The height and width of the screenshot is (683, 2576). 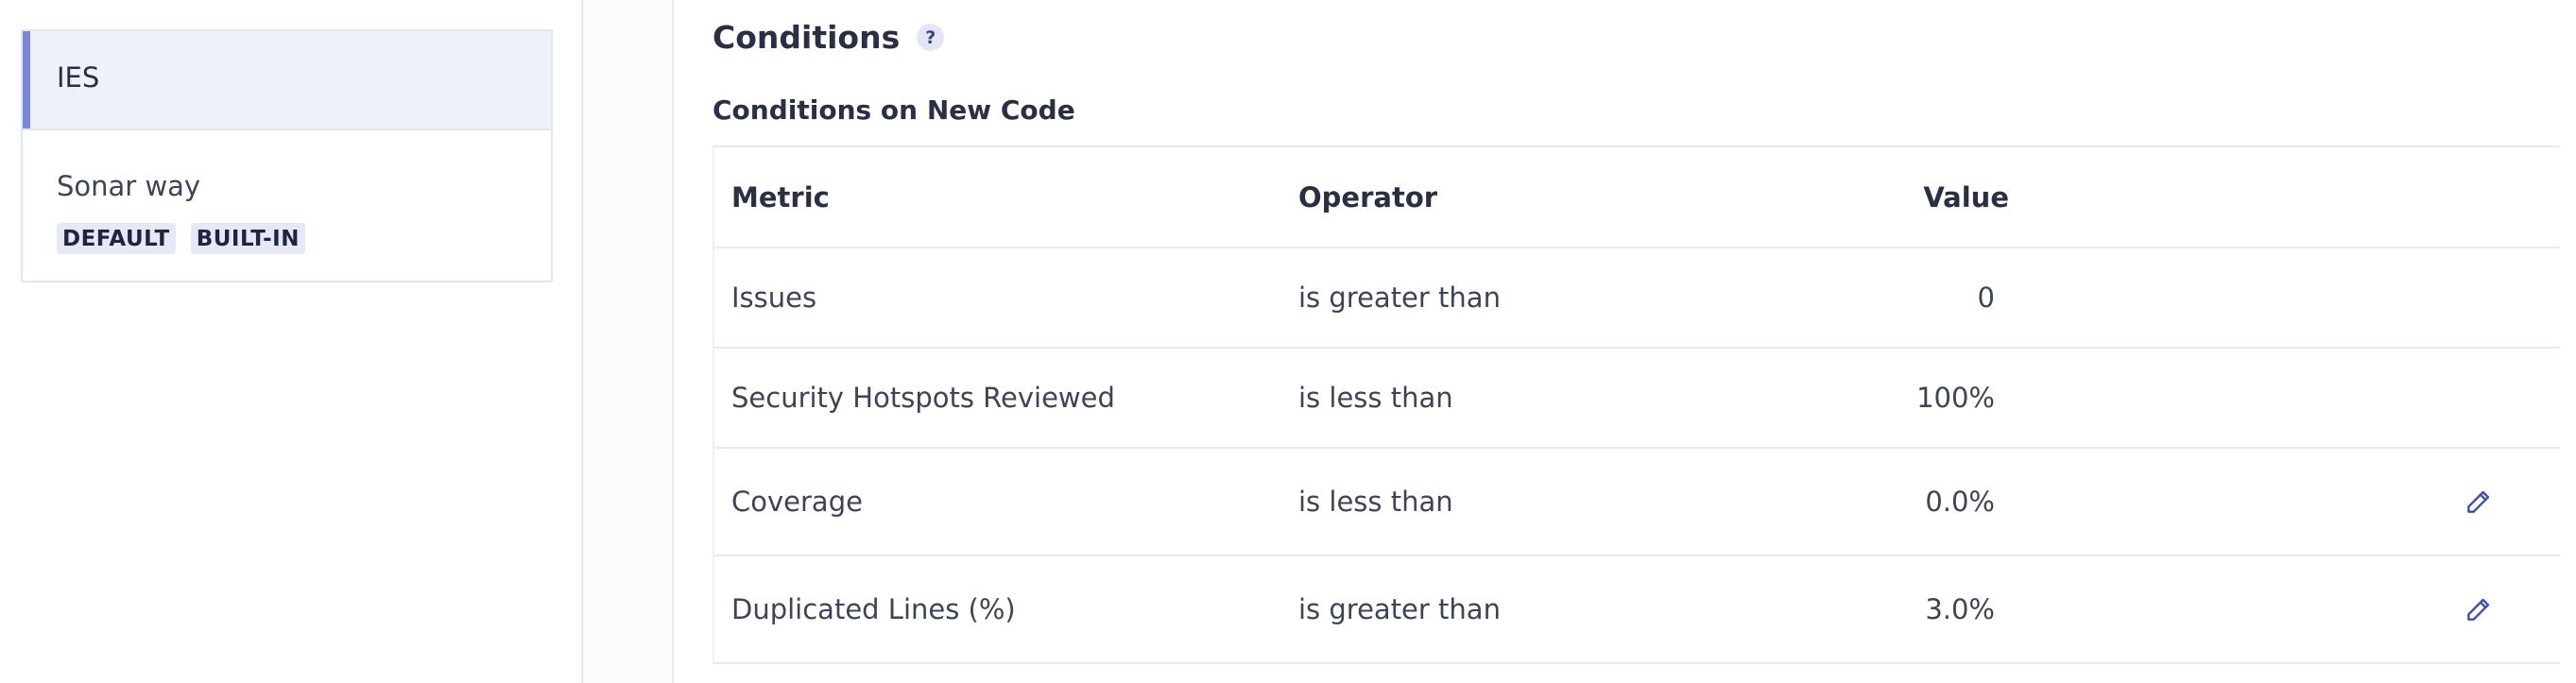 I want to click on conditions-new-code-title: Conditions on New Code, so click(x=894, y=110).